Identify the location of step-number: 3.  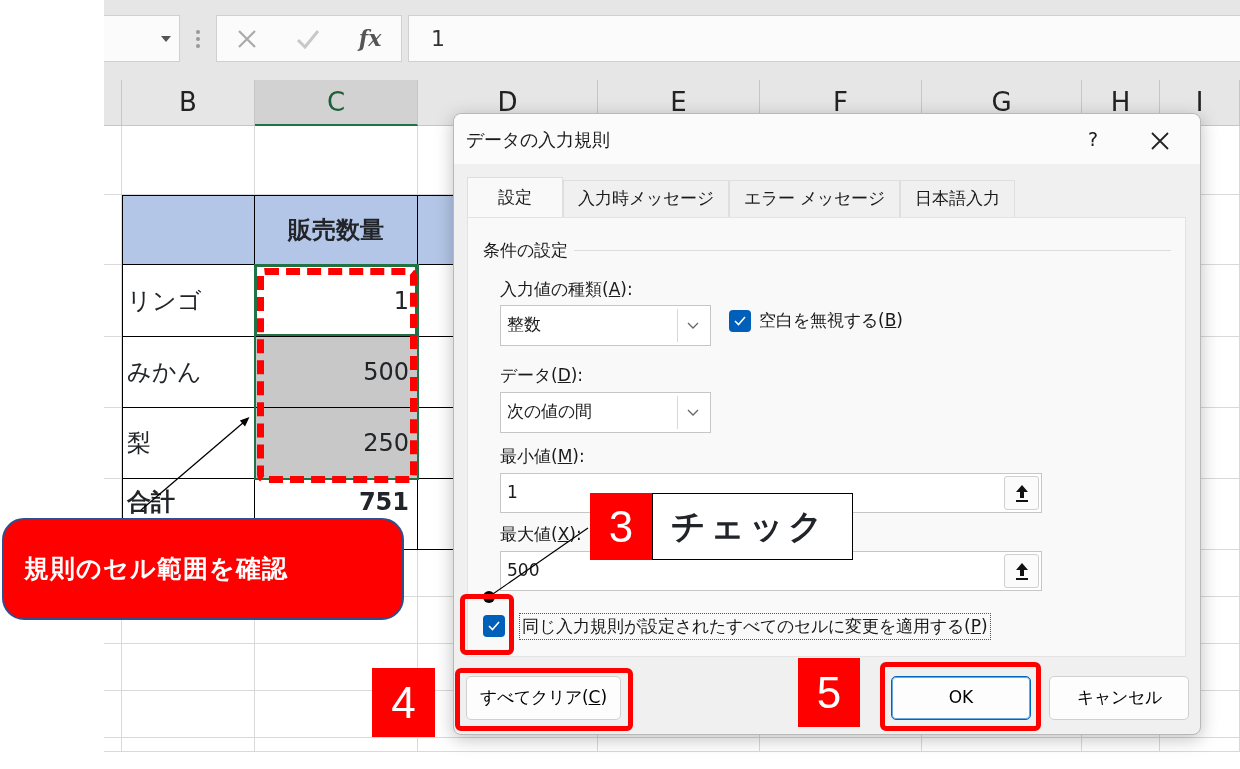
(621, 526).